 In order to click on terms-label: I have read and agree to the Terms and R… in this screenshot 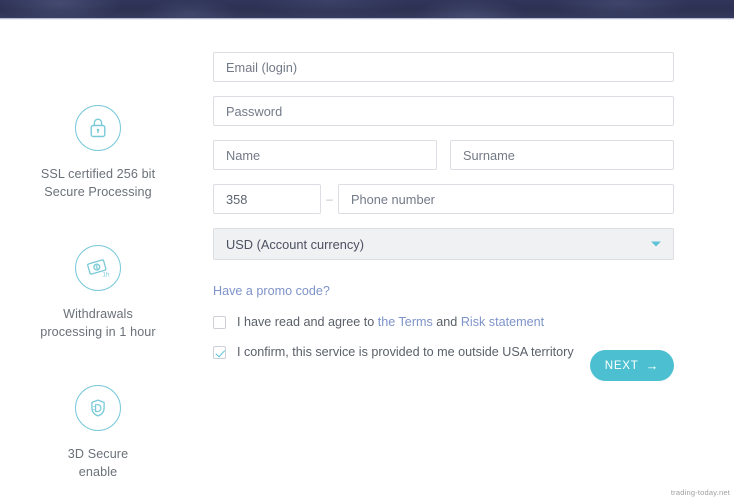, I will do `click(390, 322)`.